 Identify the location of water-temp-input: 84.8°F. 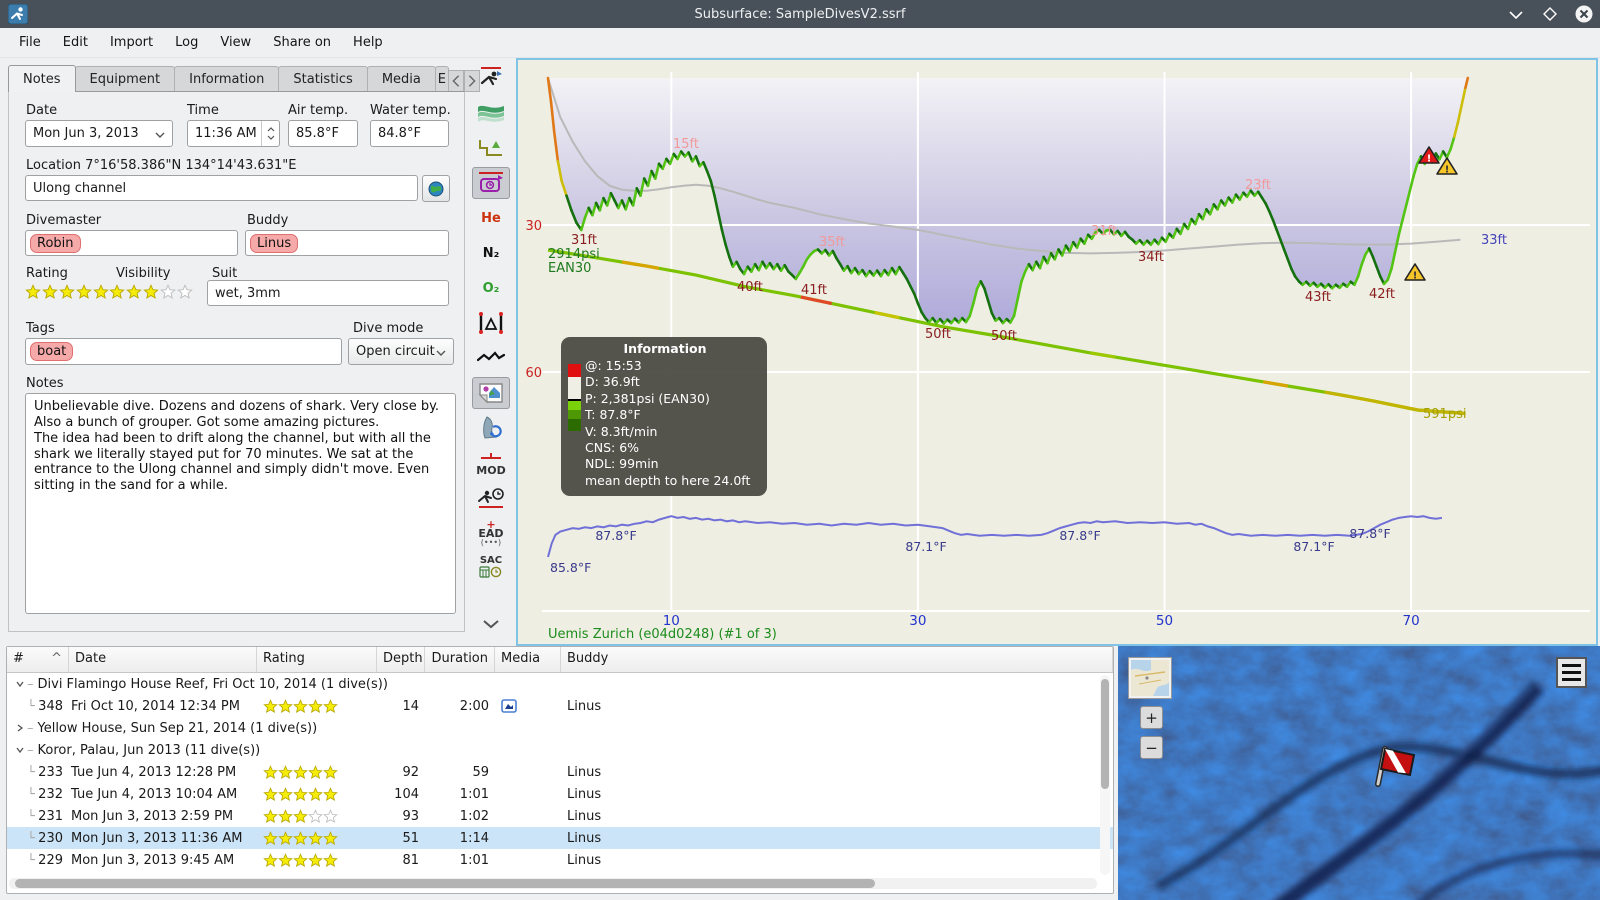
(409, 133).